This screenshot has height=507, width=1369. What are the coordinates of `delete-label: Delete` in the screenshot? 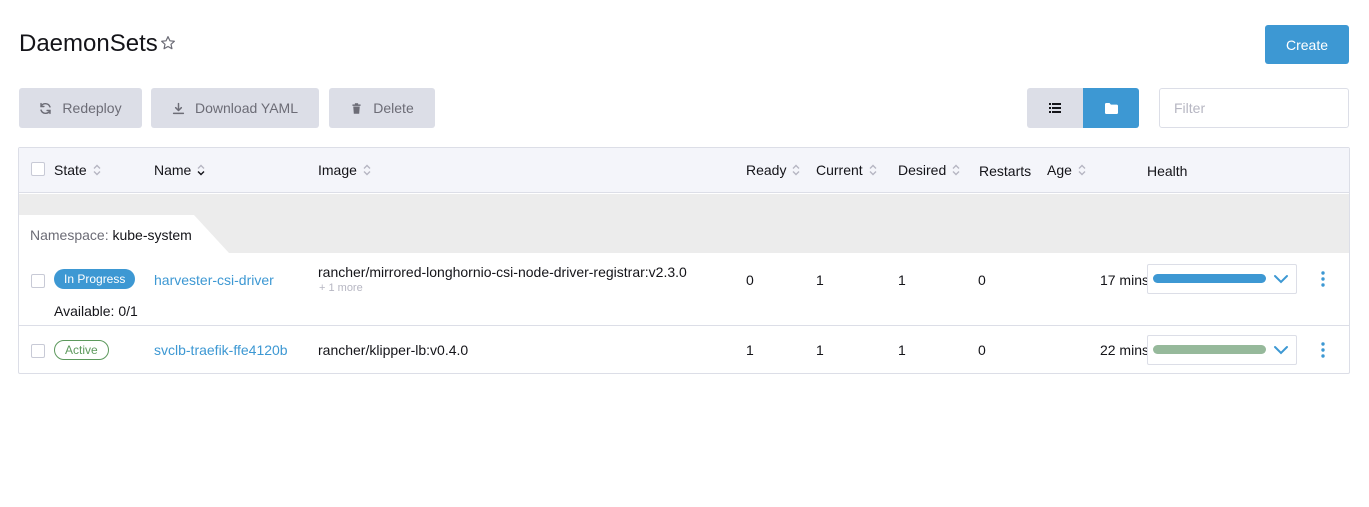 It's located at (393, 108).